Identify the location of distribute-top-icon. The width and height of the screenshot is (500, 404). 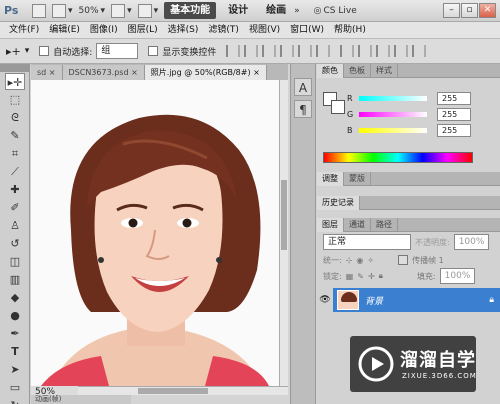
(347, 51).